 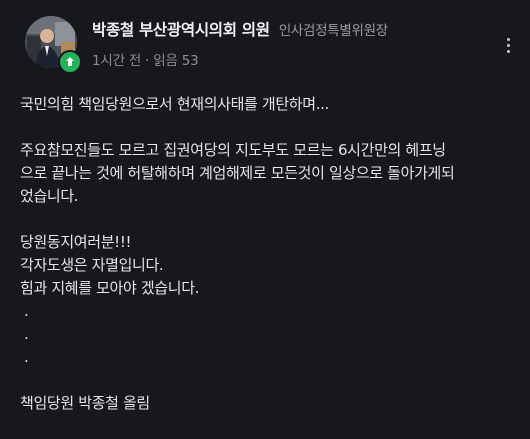 What do you see at coordinates (76, 242) in the screenshot?
I see `content-line: 당원동지여러분!!!` at bounding box center [76, 242].